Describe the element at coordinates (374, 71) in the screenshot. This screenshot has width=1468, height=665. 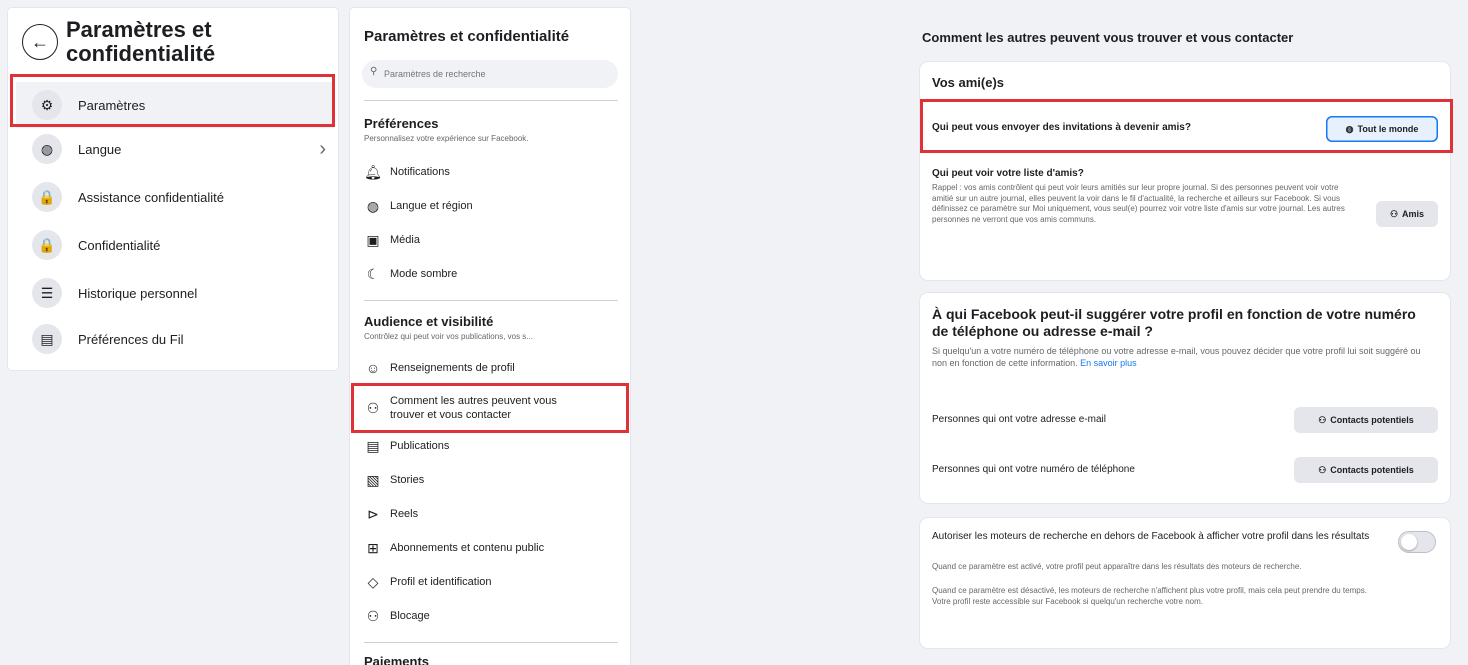
I see `search-icon: ⚲` at that location.